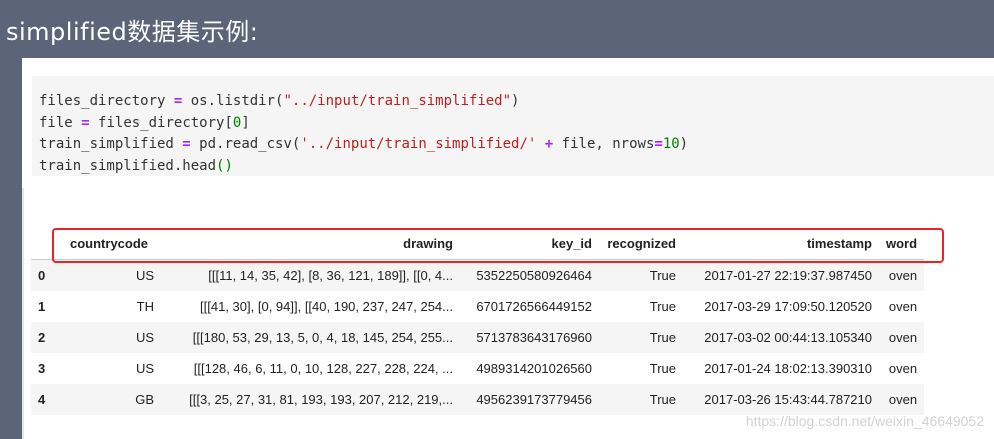 This screenshot has height=439, width=994. Describe the element at coordinates (132, 32) in the screenshot. I see `slide-title: simplified数据集示例:` at that location.